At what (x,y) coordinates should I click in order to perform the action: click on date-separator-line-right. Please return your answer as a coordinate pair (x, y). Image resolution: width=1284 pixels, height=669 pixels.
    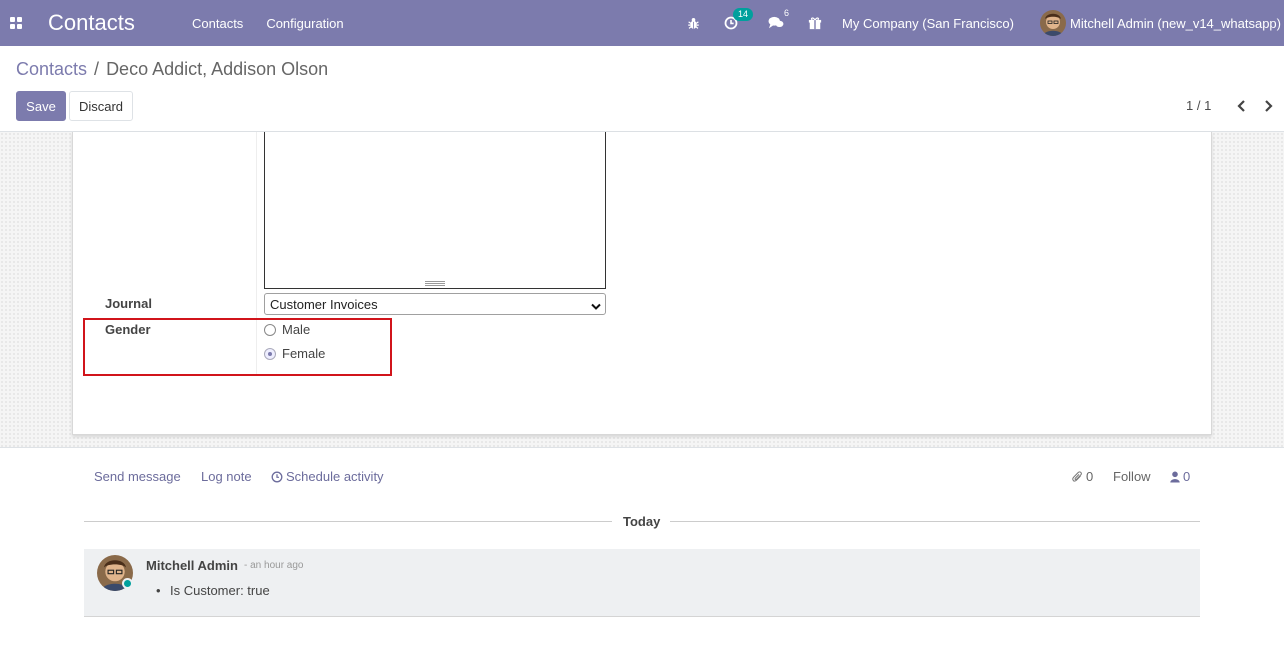
    Looking at the image, I should click on (935, 521).